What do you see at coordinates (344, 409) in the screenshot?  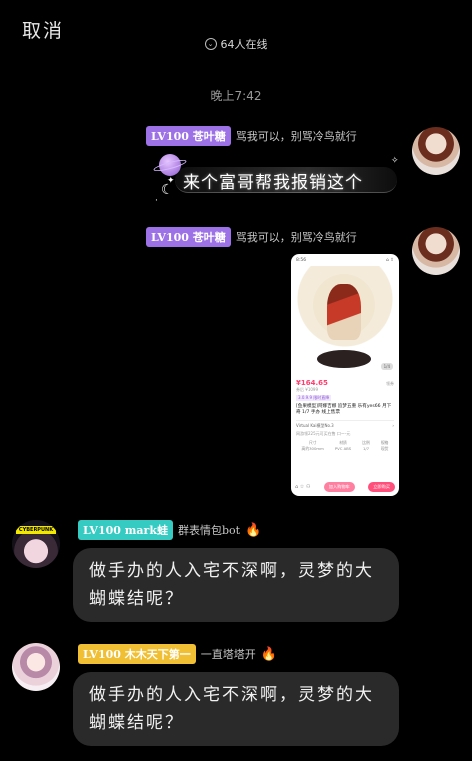 I see `product-title: [鱼果模型]阿娜吉娜 追梦五重 乐有yes66 月下奇 1/7 手办 线上售票` at bounding box center [344, 409].